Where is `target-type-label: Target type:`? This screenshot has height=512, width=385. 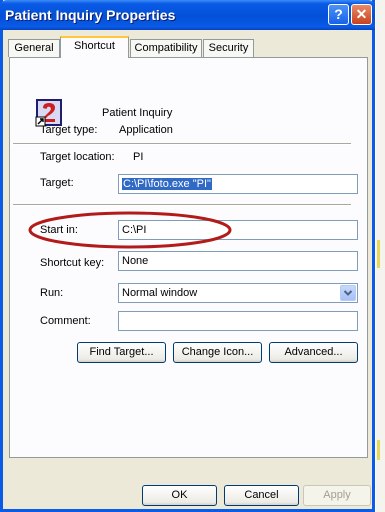 target-type-label: Target type: is located at coordinates (69, 130).